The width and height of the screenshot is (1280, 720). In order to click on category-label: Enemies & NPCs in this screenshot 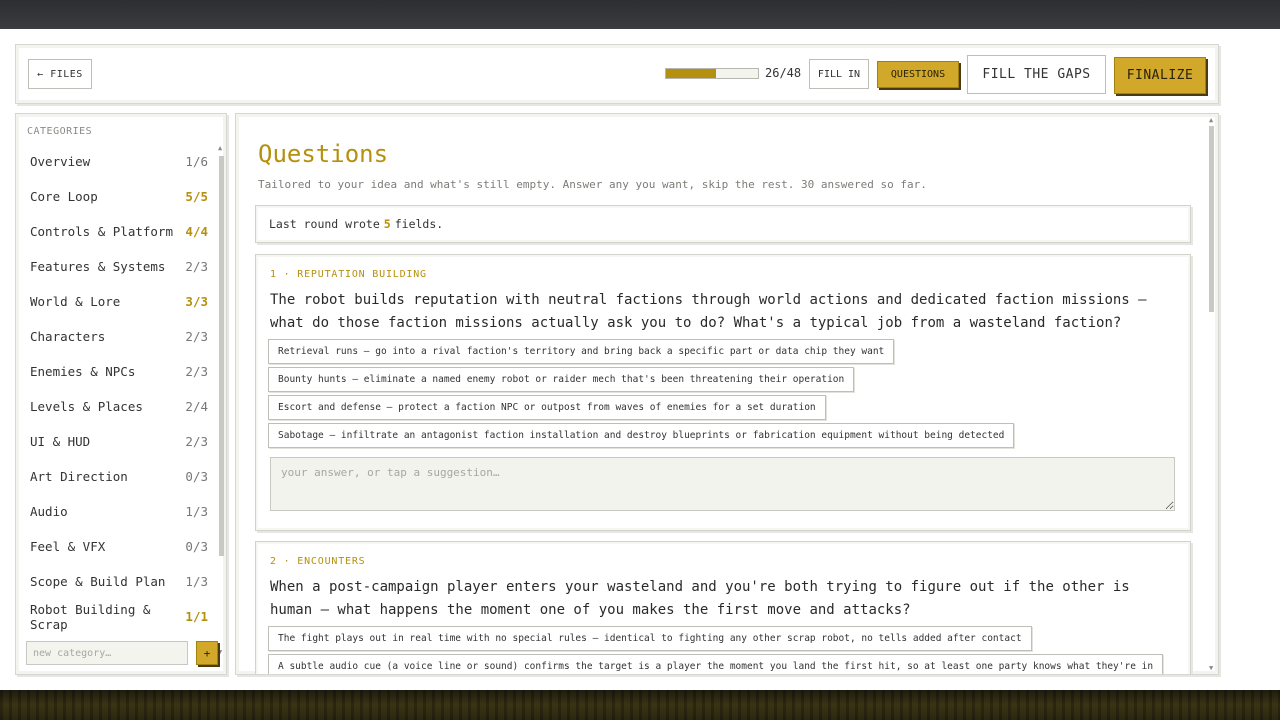, I will do `click(83, 371)`.